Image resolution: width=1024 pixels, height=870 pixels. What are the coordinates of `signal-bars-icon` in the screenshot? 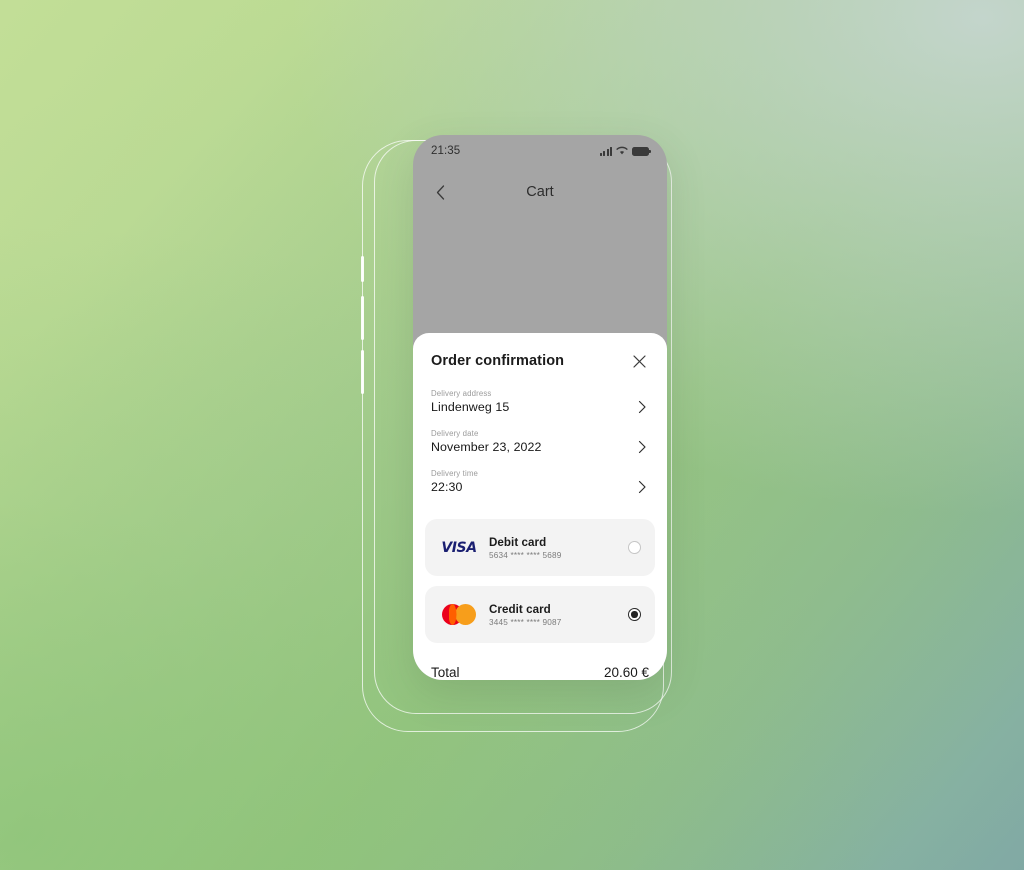 It's located at (606, 151).